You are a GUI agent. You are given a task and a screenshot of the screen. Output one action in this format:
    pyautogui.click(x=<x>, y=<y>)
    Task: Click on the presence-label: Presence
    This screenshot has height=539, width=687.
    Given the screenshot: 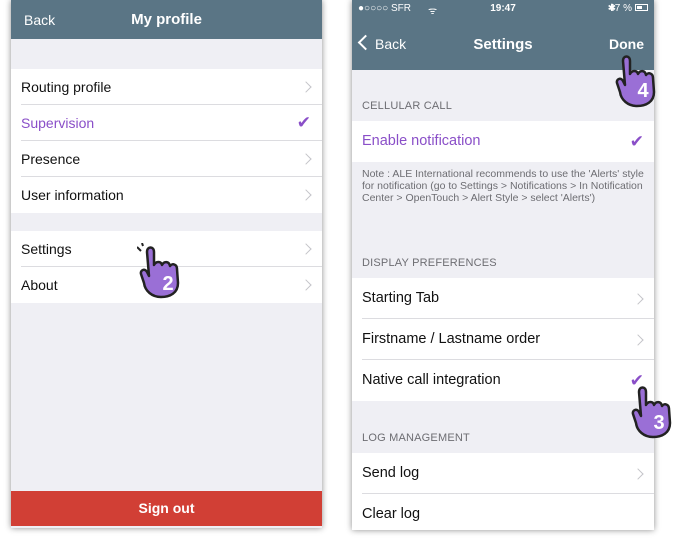 What is the action you would take?
    pyautogui.click(x=51, y=159)
    